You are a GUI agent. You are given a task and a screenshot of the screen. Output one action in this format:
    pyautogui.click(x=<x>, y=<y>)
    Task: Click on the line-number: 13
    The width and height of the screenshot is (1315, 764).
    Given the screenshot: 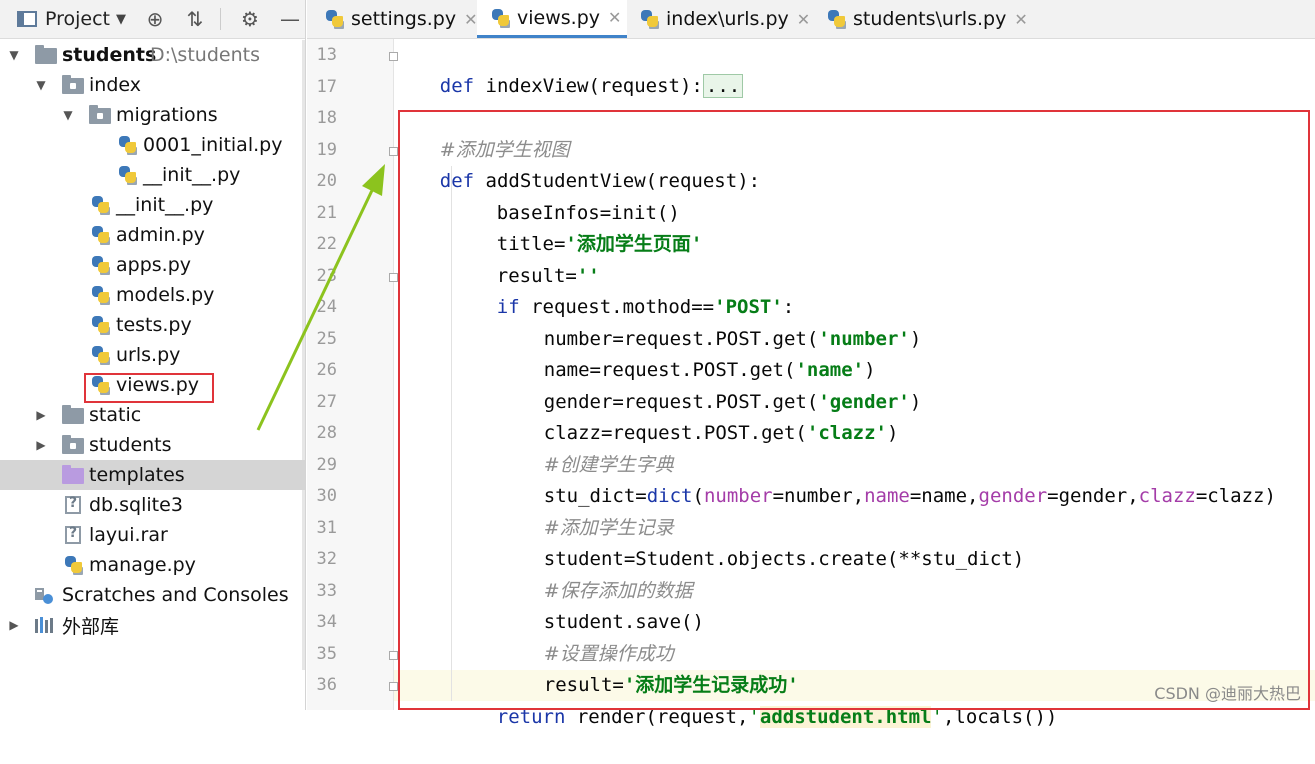 What is the action you would take?
    pyautogui.click(x=326, y=55)
    